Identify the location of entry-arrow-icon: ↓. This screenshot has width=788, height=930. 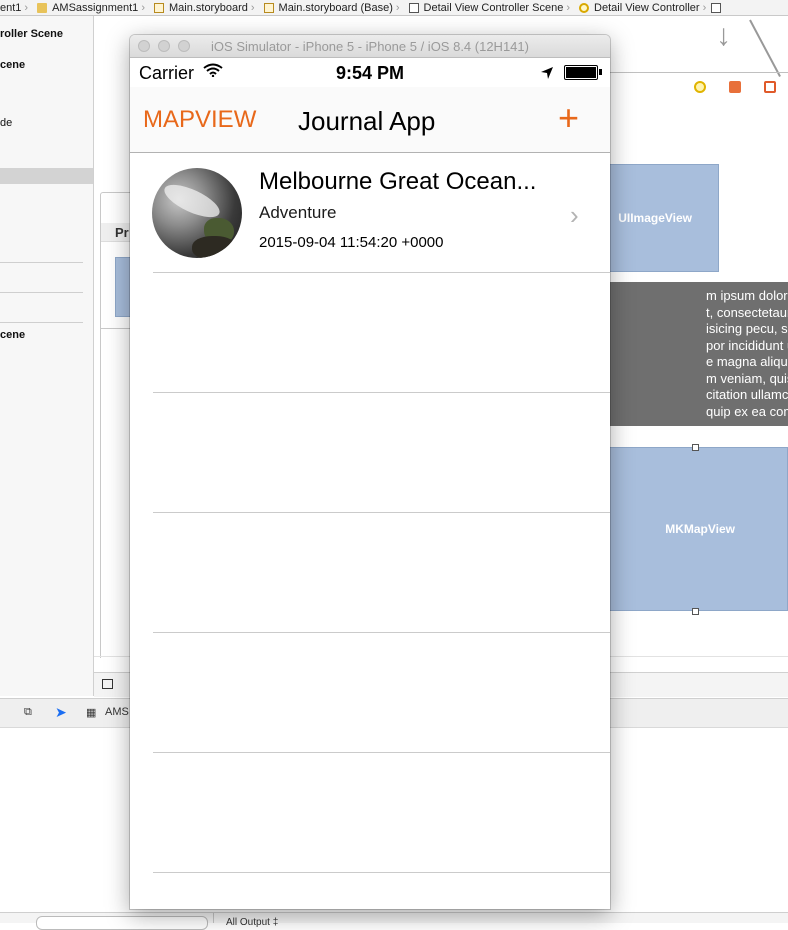
(723, 35).